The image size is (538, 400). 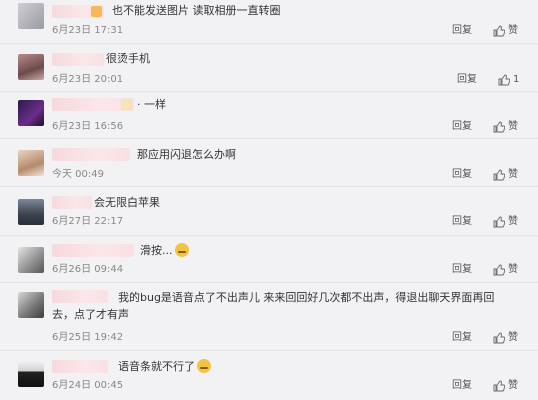 What do you see at coordinates (269, 259) in the screenshot?
I see `comment-item: 滑按... 6月26日 09:44 回复 赞` at bounding box center [269, 259].